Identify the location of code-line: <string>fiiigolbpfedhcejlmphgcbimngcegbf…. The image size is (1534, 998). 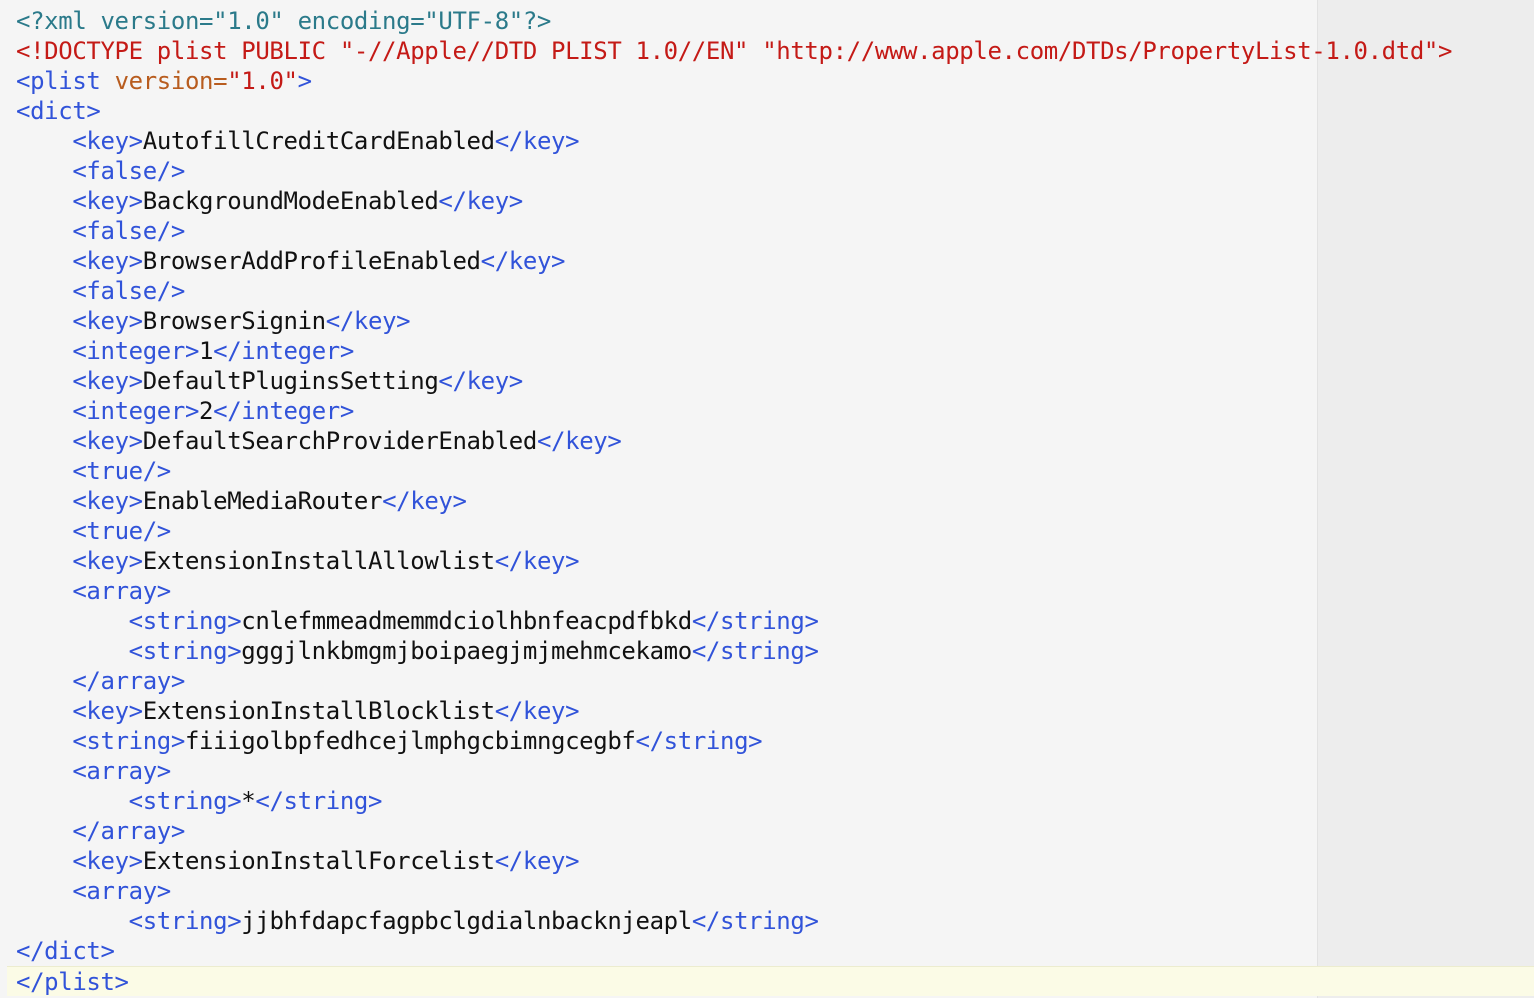
(775, 741).